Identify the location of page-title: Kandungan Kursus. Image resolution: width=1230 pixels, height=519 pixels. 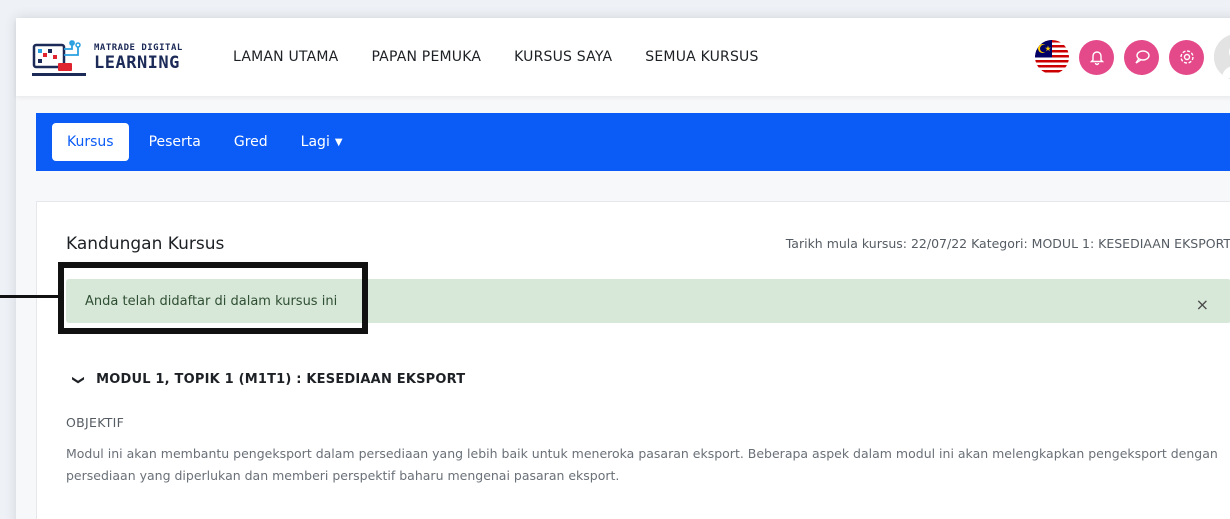
(145, 244).